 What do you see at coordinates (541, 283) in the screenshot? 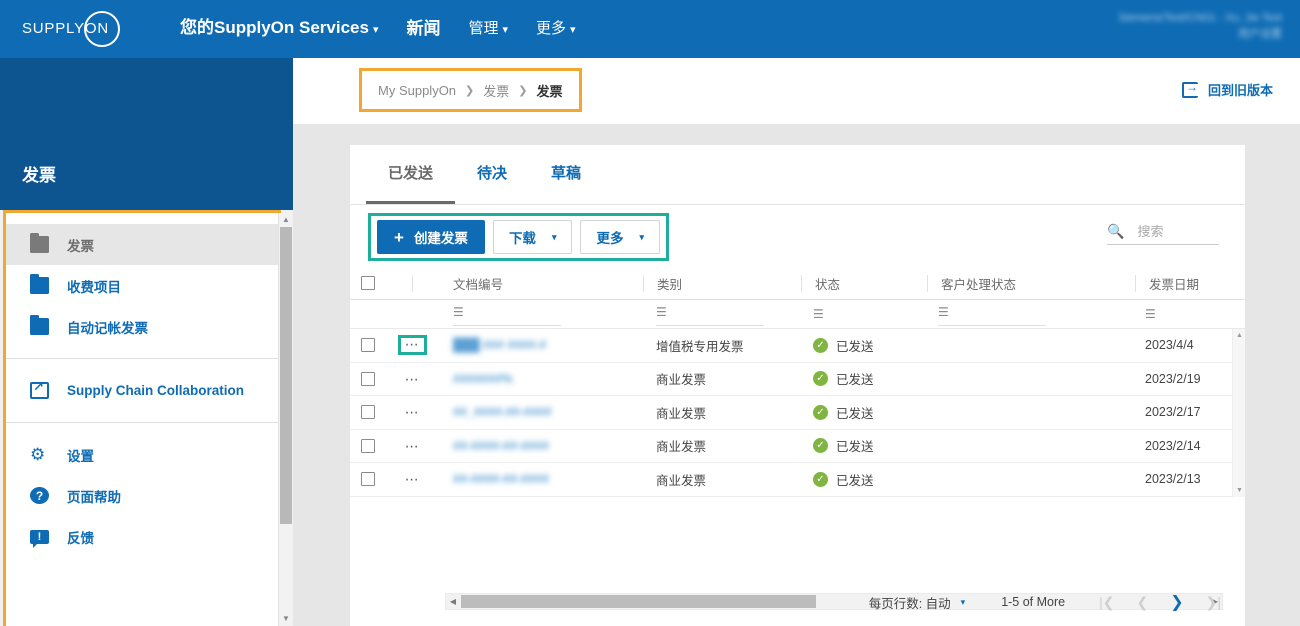
I see `column-header-document-number: 文档编号` at bounding box center [541, 283].